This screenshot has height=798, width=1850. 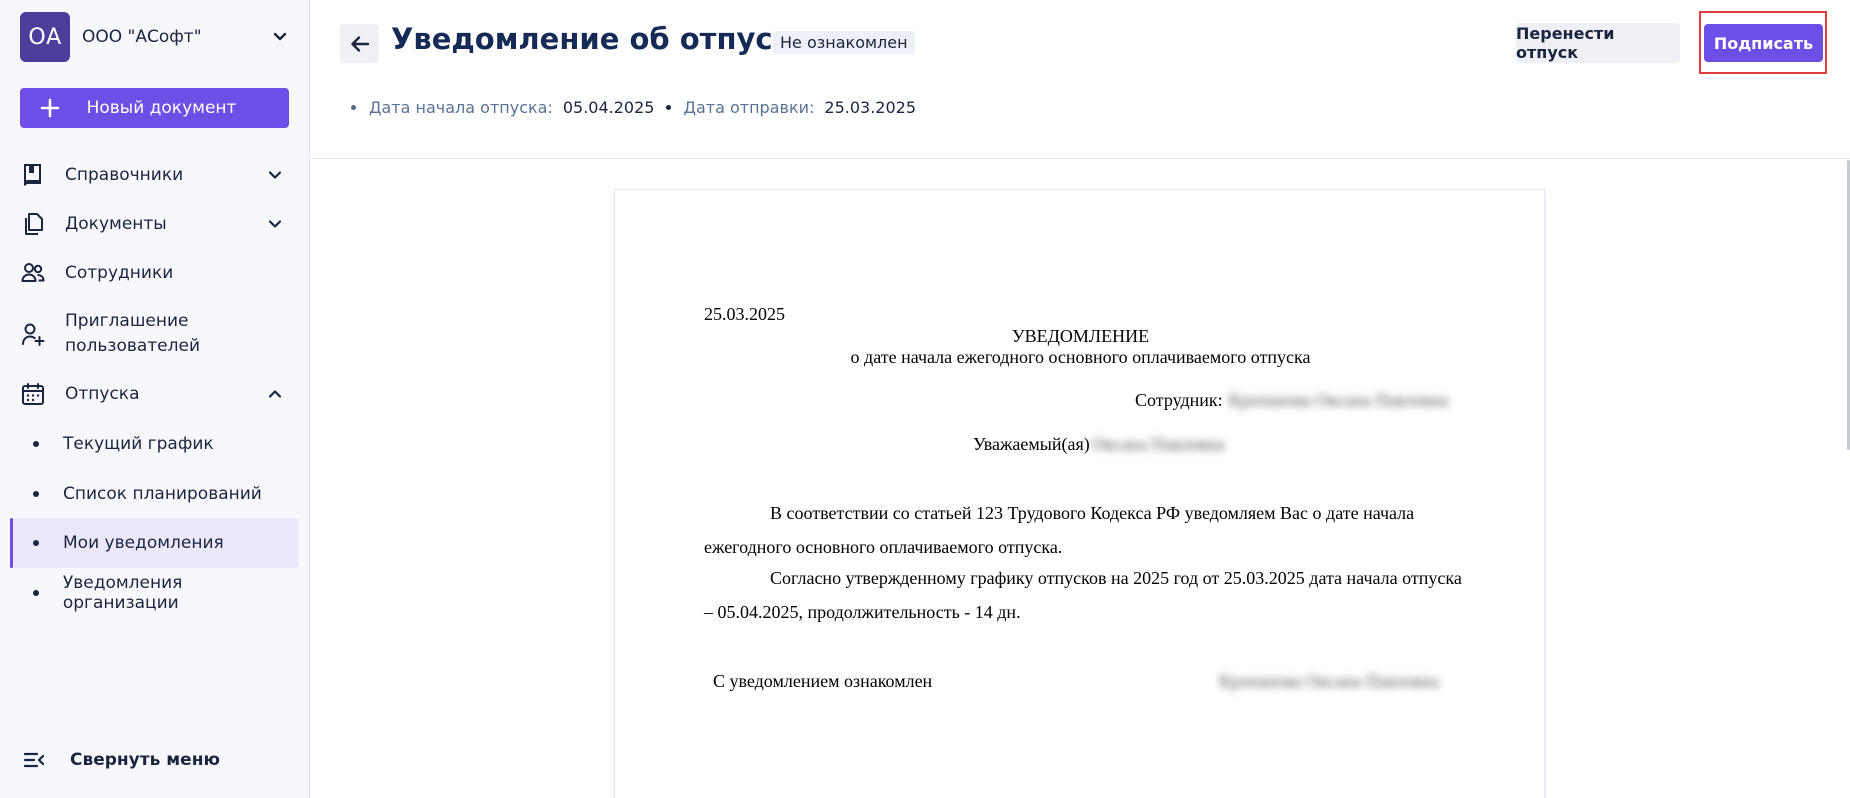 I want to click on greeting-text: Уважаемый(ая), so click(x=1031, y=444).